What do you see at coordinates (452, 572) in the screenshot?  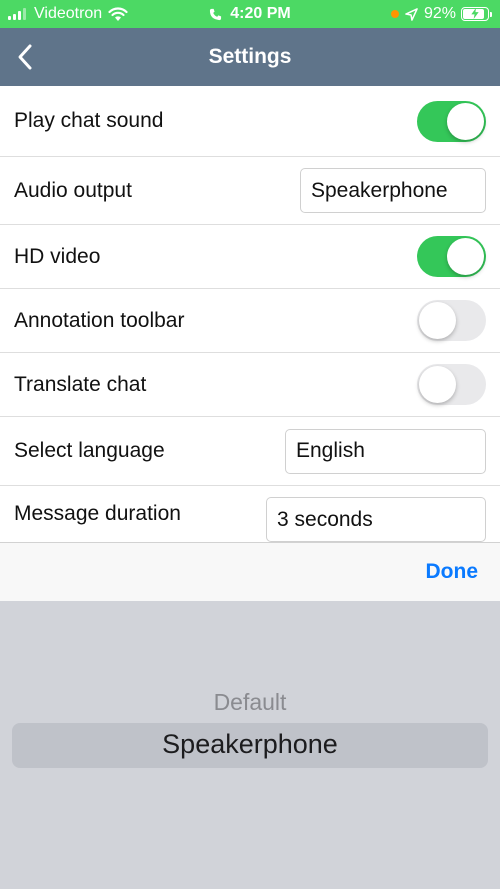 I see `done-button: Done` at bounding box center [452, 572].